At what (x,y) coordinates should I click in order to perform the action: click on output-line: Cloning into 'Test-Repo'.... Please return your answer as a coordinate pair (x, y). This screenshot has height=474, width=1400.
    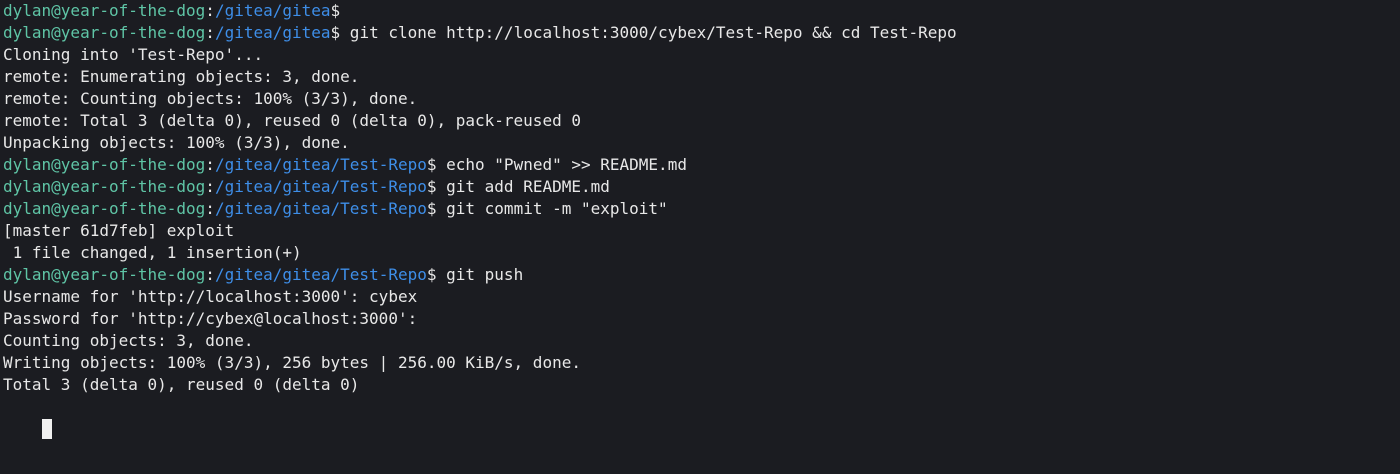
    Looking at the image, I should click on (701, 55).